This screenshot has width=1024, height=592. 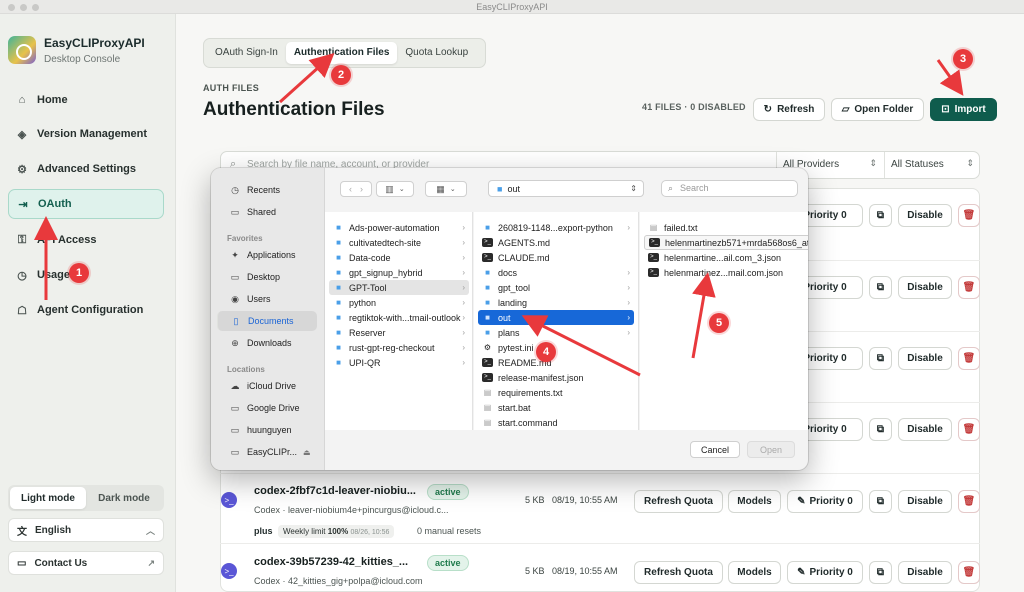 What do you see at coordinates (719, 323) in the screenshot?
I see `annotation-5: 5` at bounding box center [719, 323].